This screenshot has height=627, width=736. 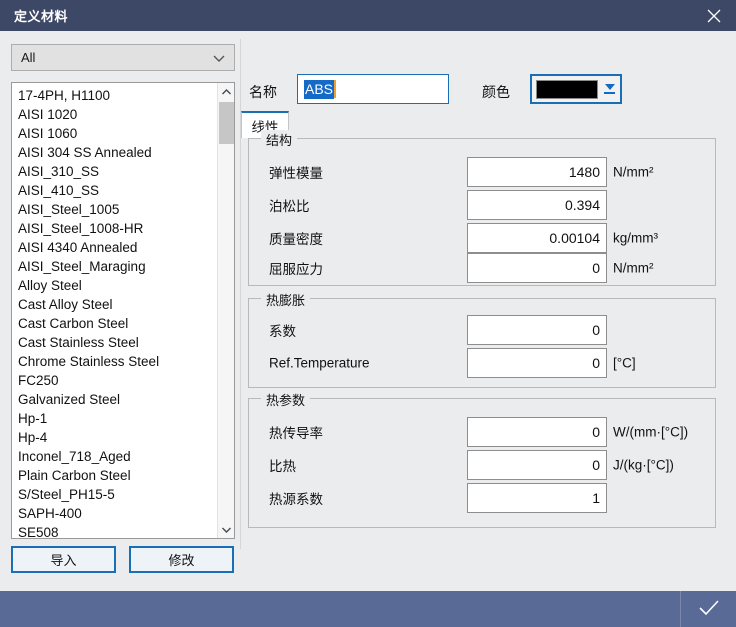 What do you see at coordinates (537, 465) in the screenshot?
I see `specific-heat-input: 0` at bounding box center [537, 465].